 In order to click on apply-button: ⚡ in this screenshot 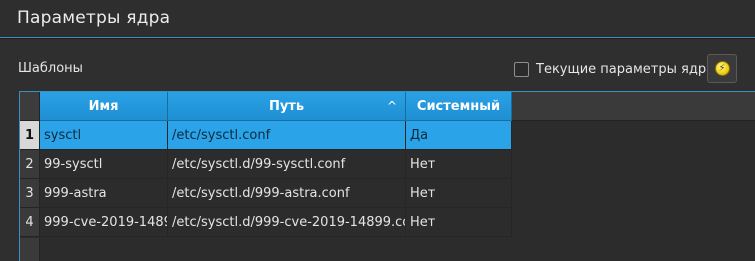, I will do `click(722, 68)`.